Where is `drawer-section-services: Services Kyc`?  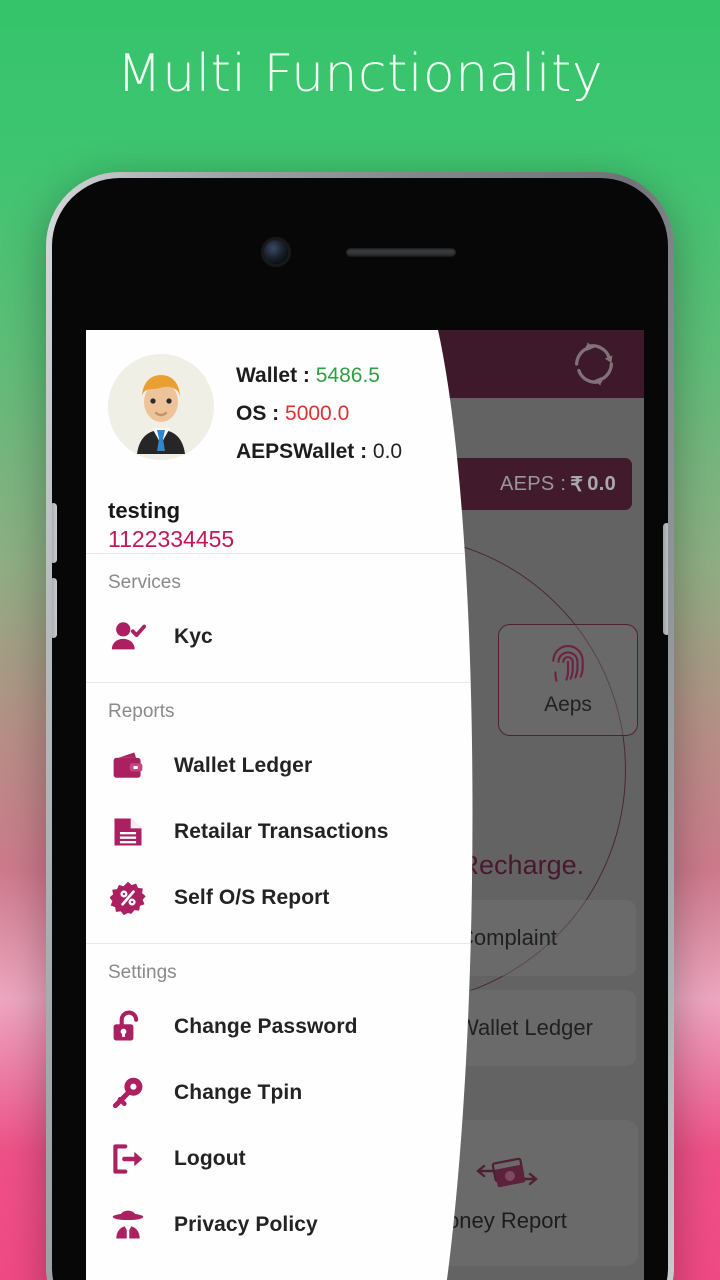 drawer-section-services: Services Kyc is located at coordinates (285, 617).